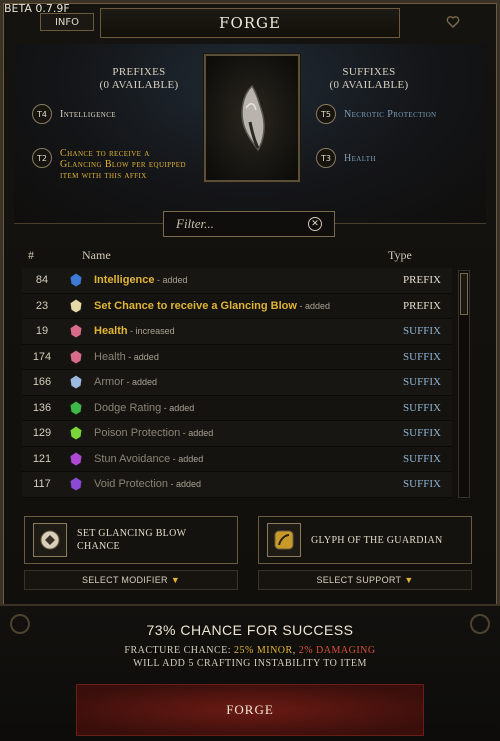  I want to click on guardian-glyph-icon, so click(284, 540).